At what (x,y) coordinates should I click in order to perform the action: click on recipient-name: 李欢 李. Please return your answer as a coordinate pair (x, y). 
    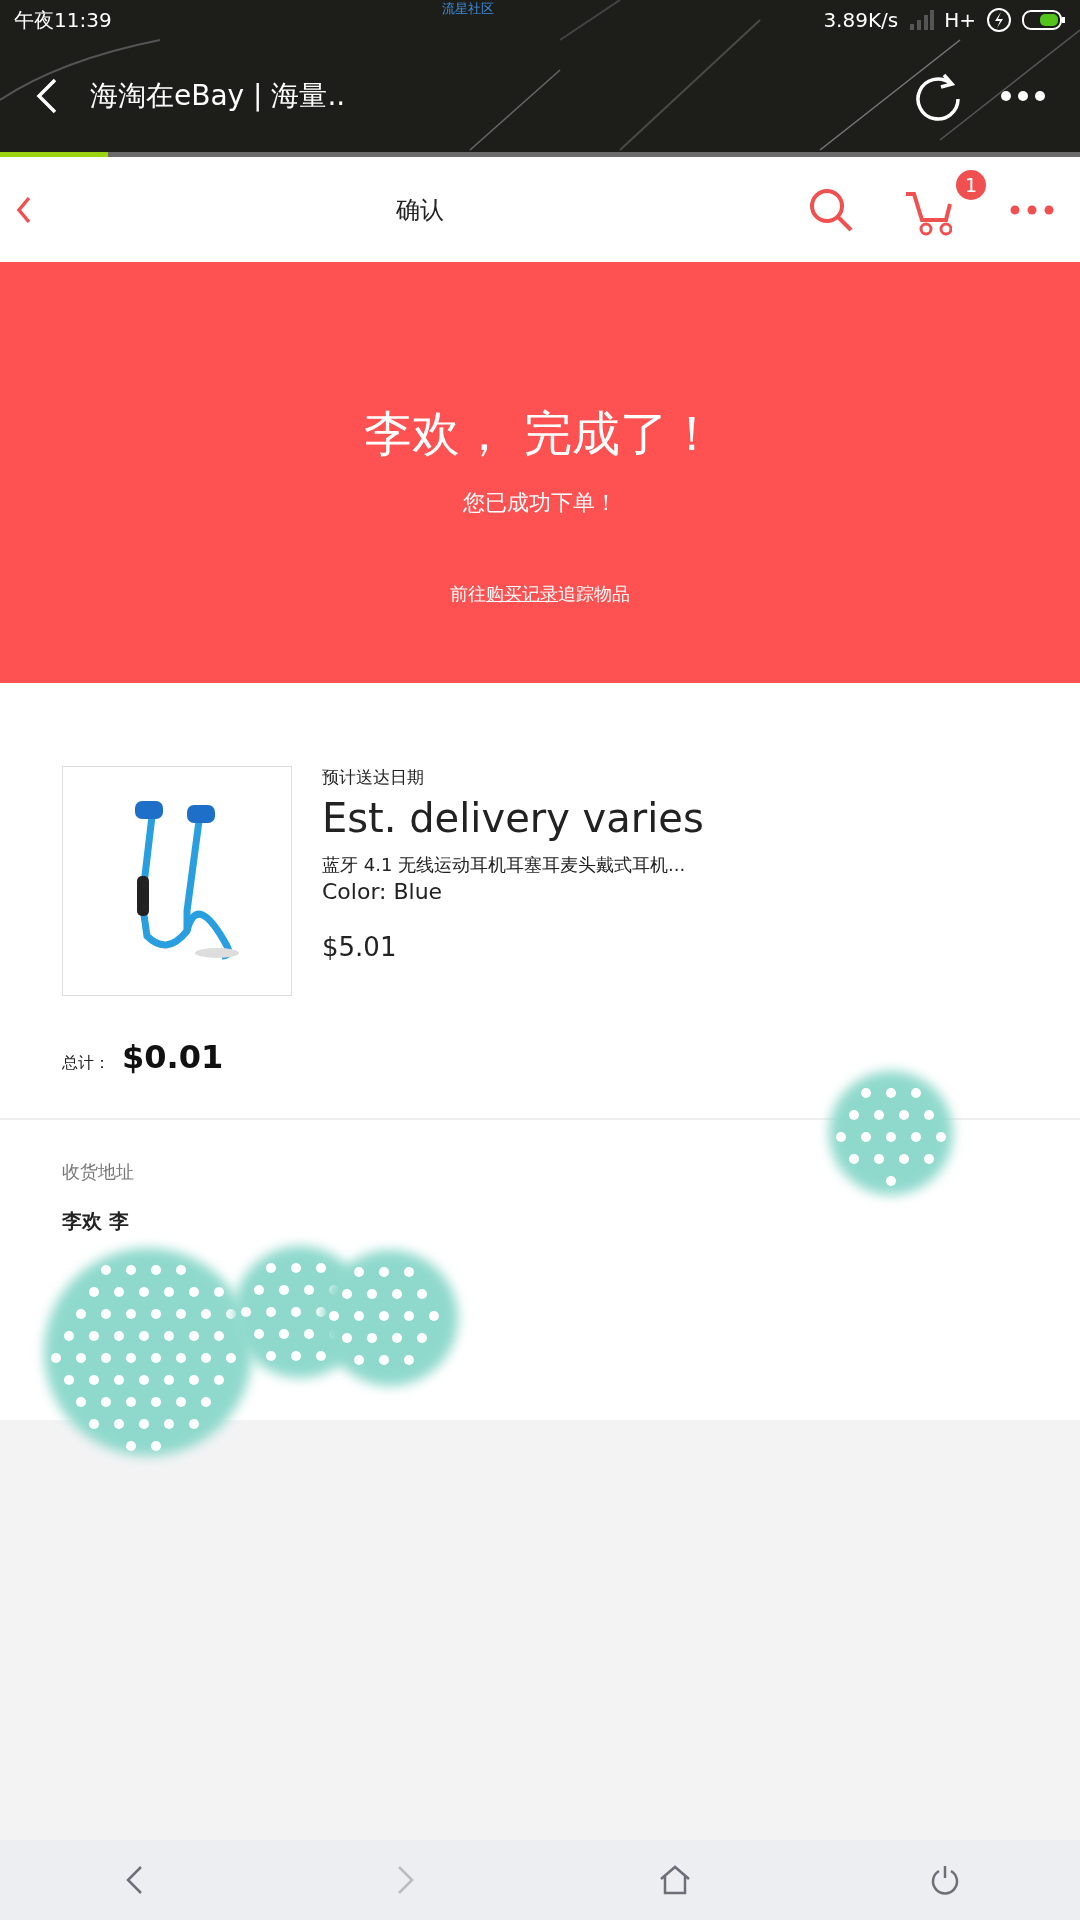
    Looking at the image, I should click on (96, 1221).